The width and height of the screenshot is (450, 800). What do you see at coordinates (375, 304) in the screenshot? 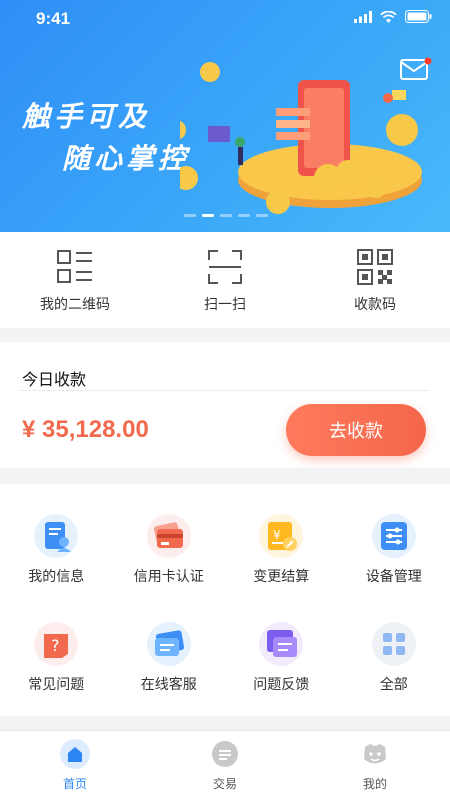
I see `quick-action-label: 收款码` at bounding box center [375, 304].